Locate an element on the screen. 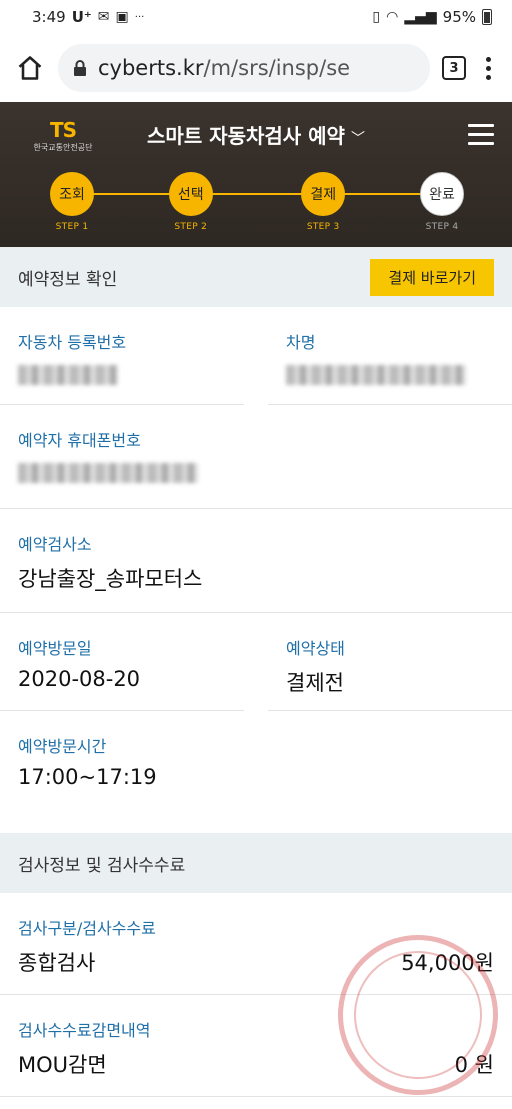 This screenshot has width=512, height=1109. page-title-text: 스마트 자동차검사 예약 is located at coordinates (246, 136).